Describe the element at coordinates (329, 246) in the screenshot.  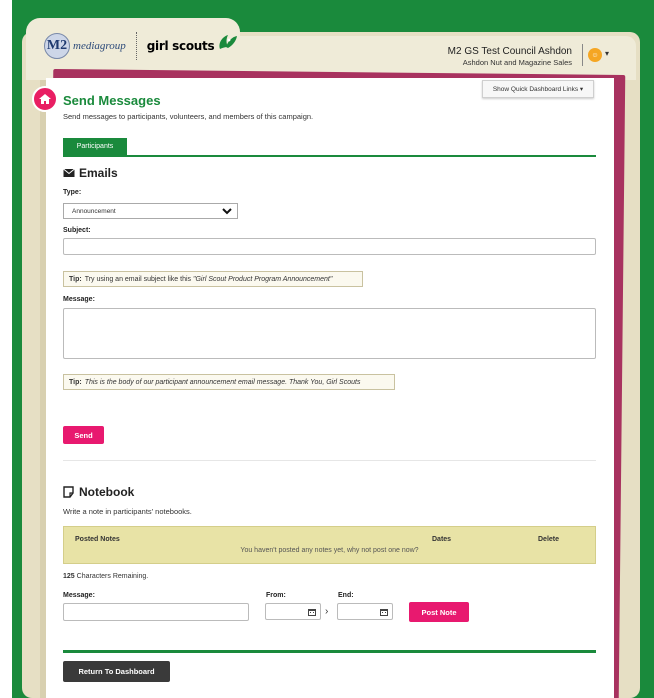
I see `subject-input` at that location.